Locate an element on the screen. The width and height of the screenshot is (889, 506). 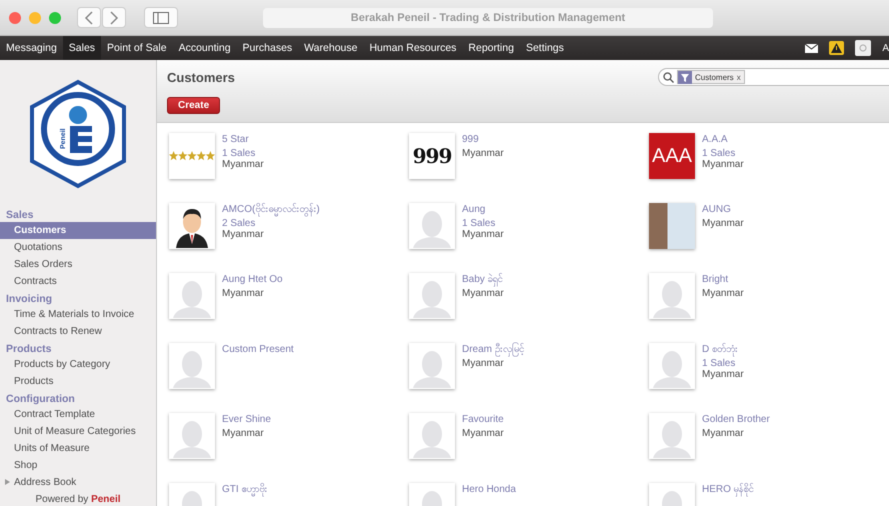
customer-name: AUNG is located at coordinates (723, 209).